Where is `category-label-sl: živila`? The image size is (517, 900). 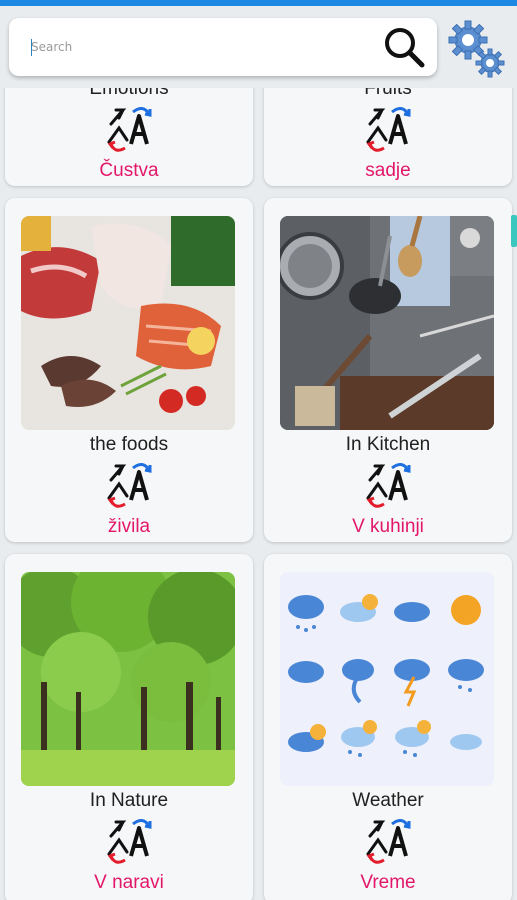
category-label-sl: živila is located at coordinates (129, 526).